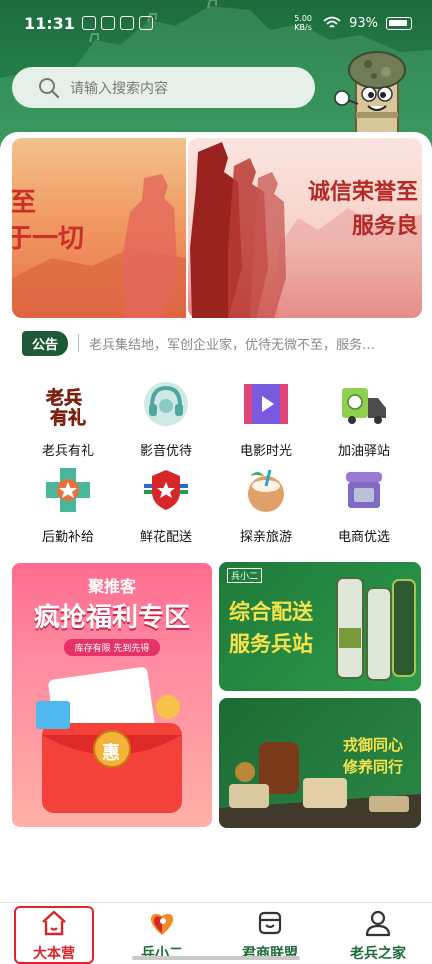  What do you see at coordinates (162, 924) in the screenshot?
I see `heart-person-icon` at bounding box center [162, 924].